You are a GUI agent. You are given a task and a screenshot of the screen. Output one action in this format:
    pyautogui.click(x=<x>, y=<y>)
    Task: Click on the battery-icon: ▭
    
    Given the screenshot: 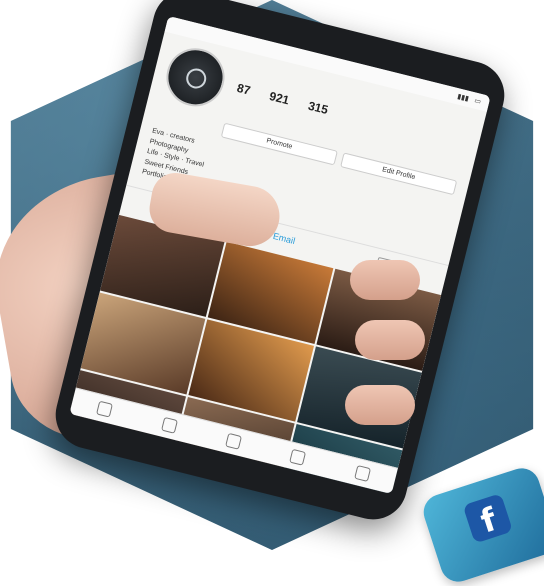 What is the action you would take?
    pyautogui.click(x=477, y=101)
    